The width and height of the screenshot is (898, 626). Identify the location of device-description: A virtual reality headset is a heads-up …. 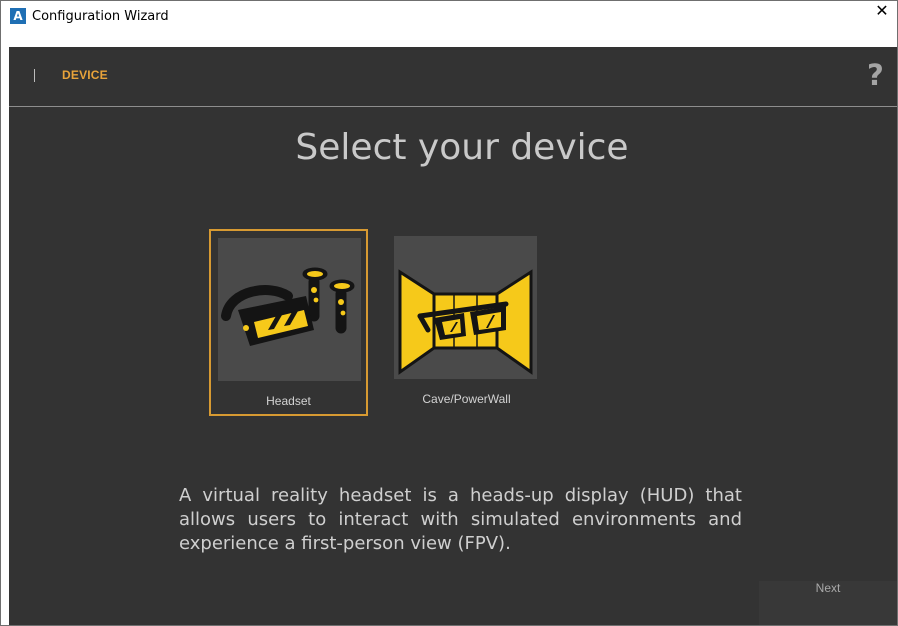
(460, 519).